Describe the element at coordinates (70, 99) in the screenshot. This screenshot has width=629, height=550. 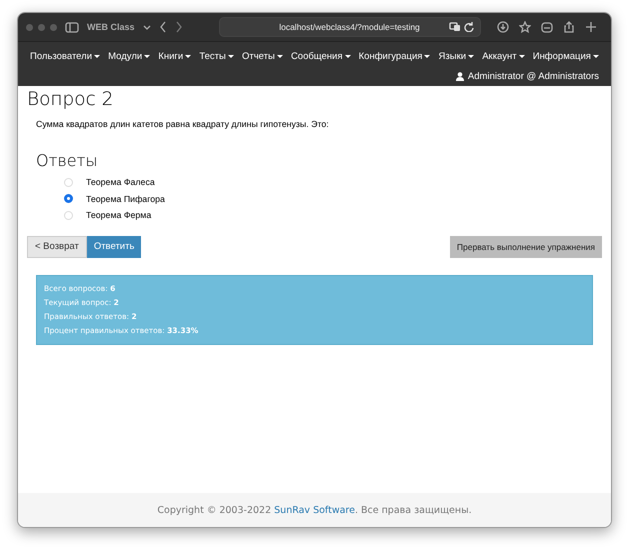
I see `question-title: Вопрос 2` at that location.